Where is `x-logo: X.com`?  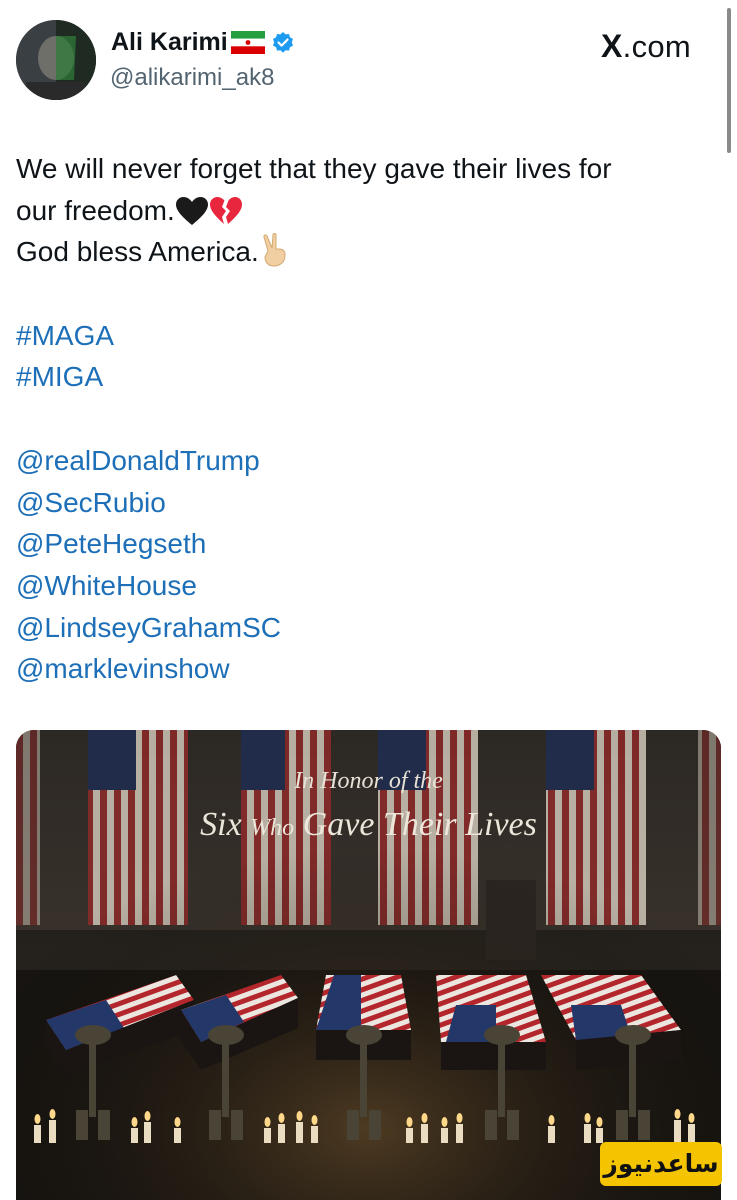
x-logo: X.com is located at coordinates (646, 46).